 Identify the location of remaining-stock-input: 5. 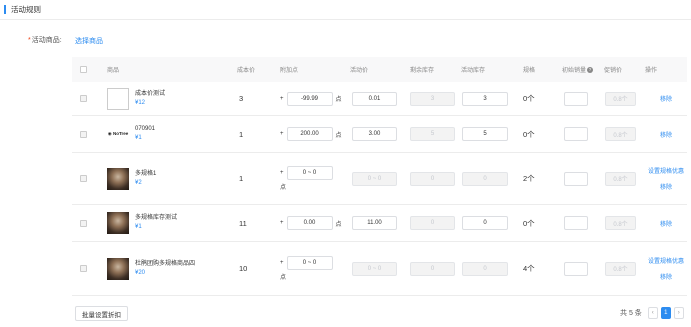
(432, 134).